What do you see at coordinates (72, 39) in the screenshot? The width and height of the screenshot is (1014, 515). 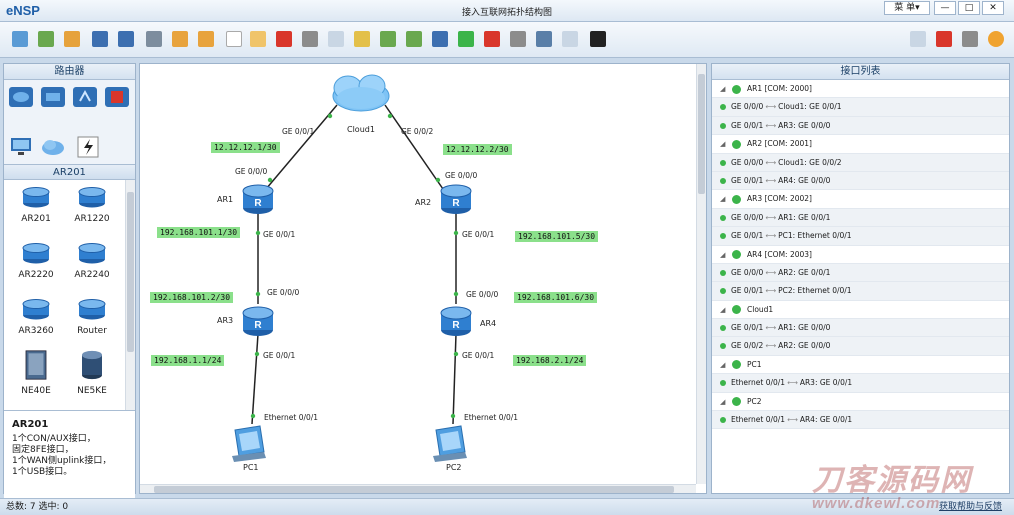 I see `open-icon` at bounding box center [72, 39].